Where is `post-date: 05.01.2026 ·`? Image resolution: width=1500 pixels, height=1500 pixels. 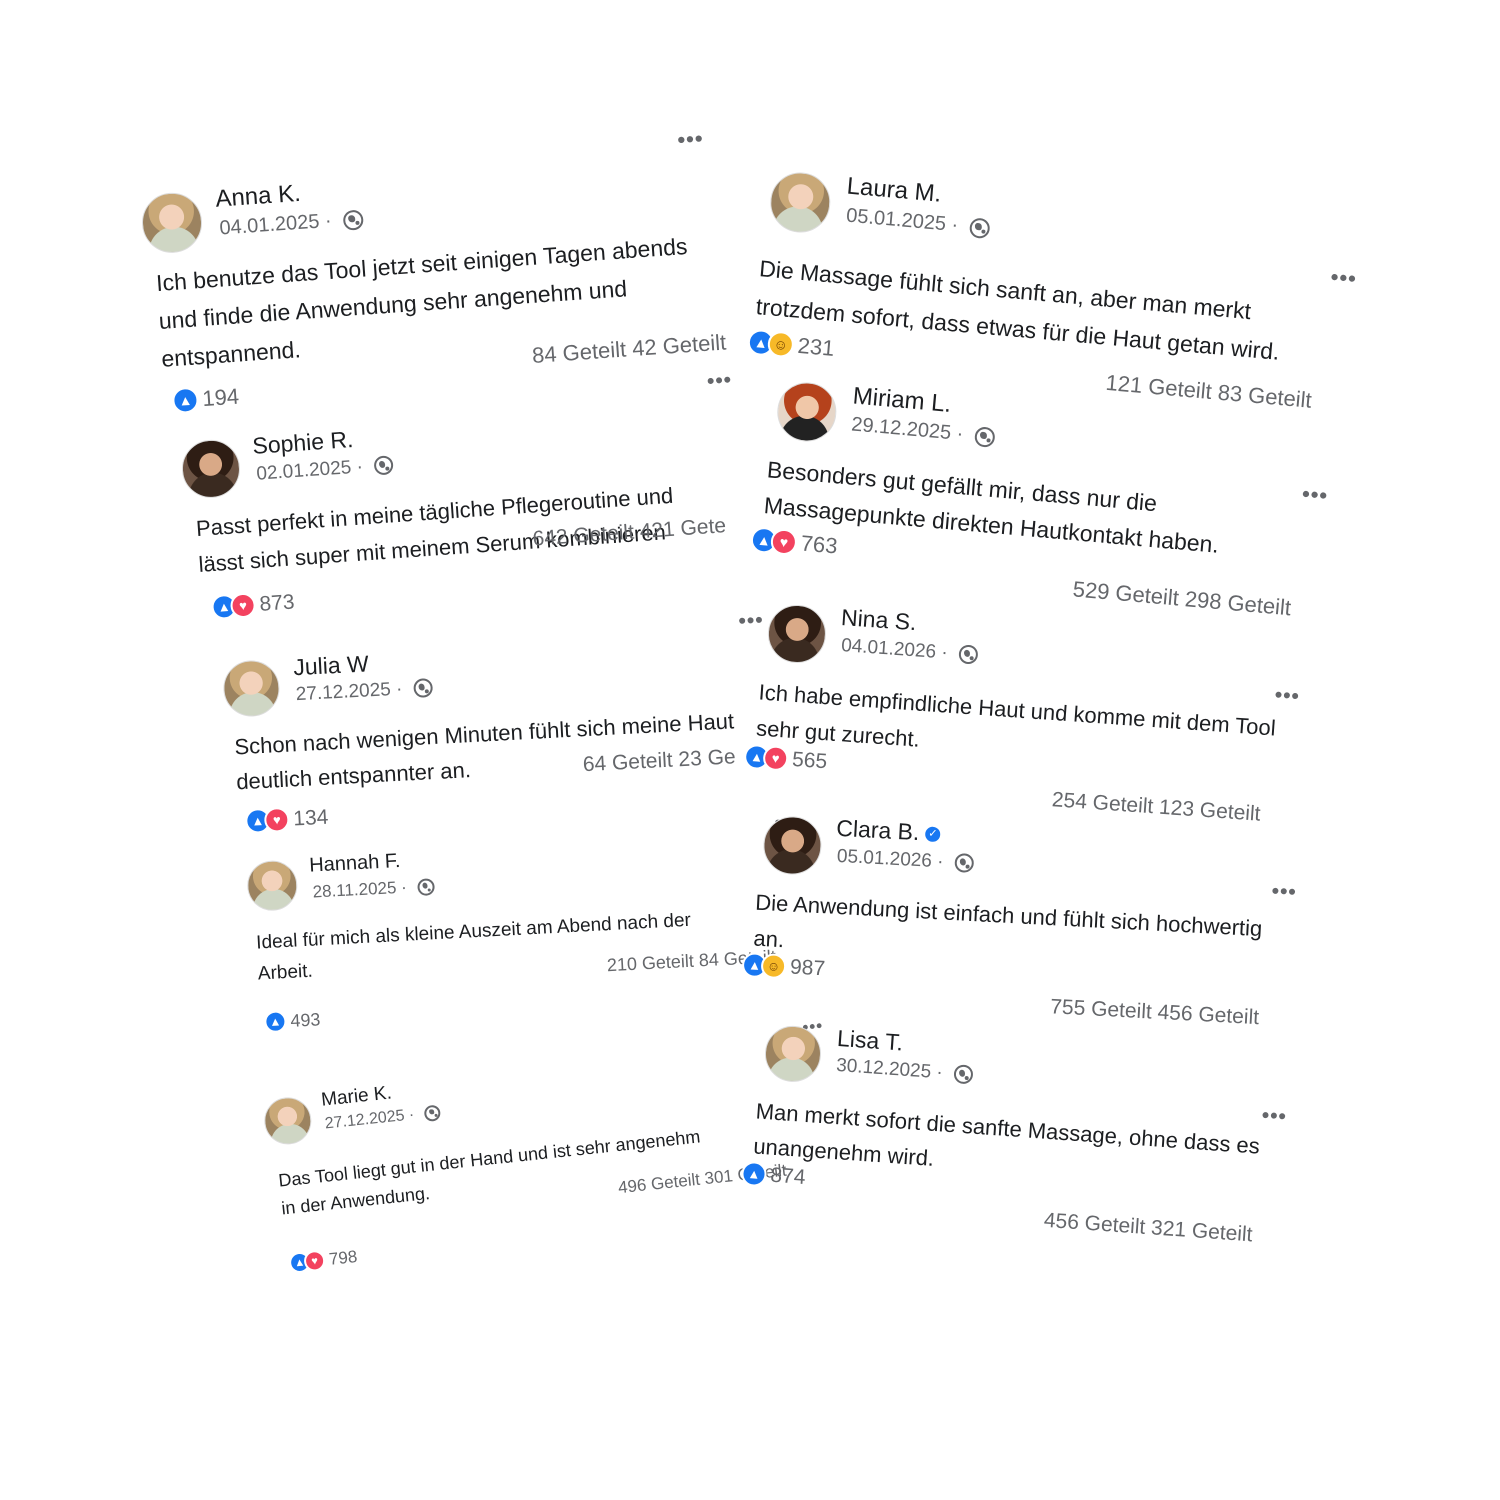
post-date: 05.01.2026 · is located at coordinates (905, 860).